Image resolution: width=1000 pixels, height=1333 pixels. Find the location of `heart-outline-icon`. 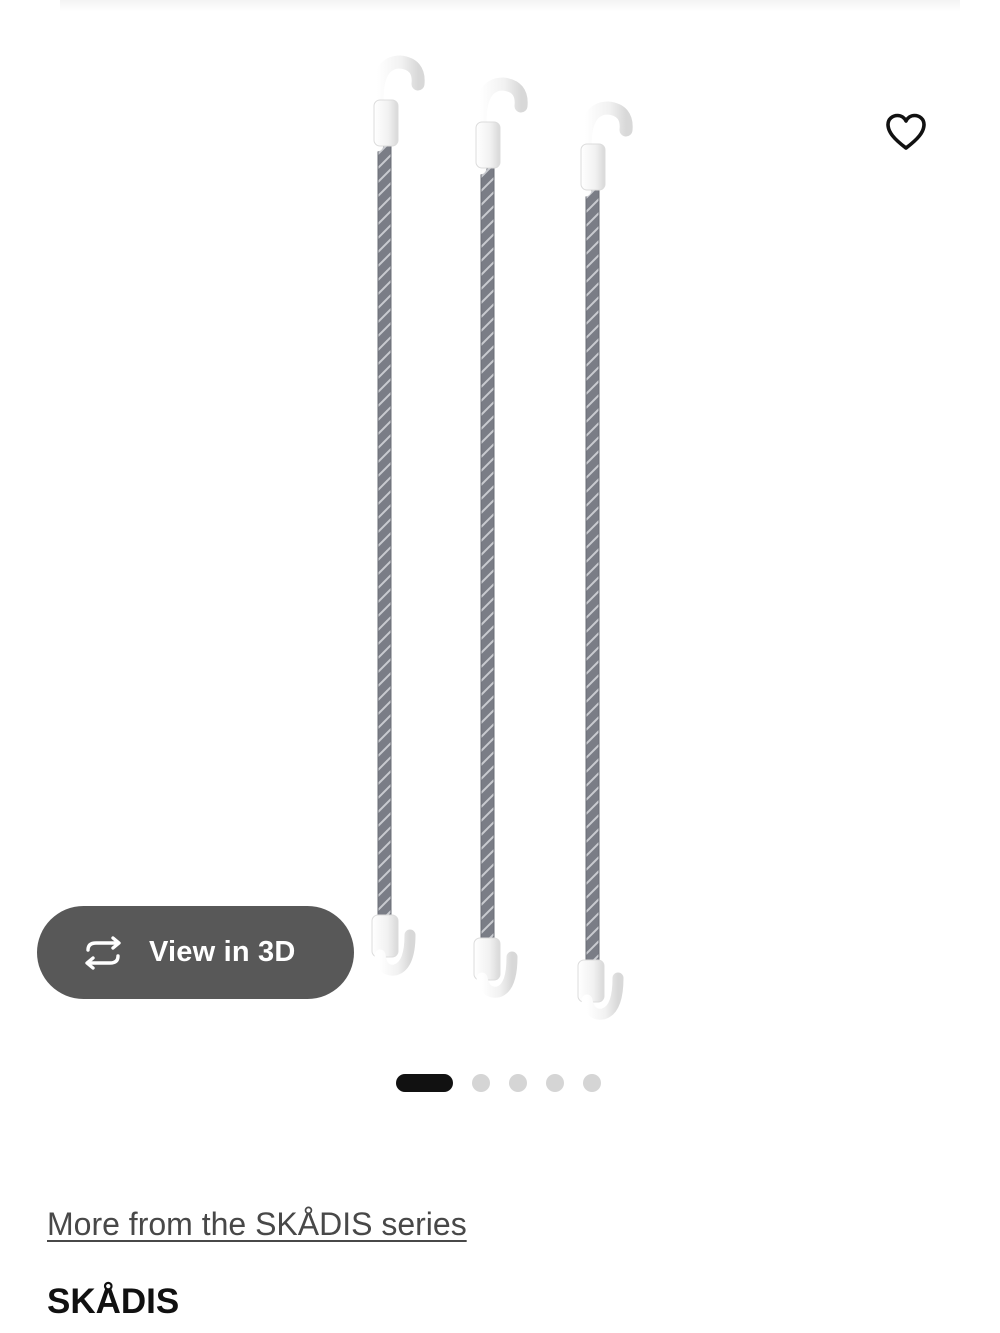

heart-outline-icon is located at coordinates (906, 131).